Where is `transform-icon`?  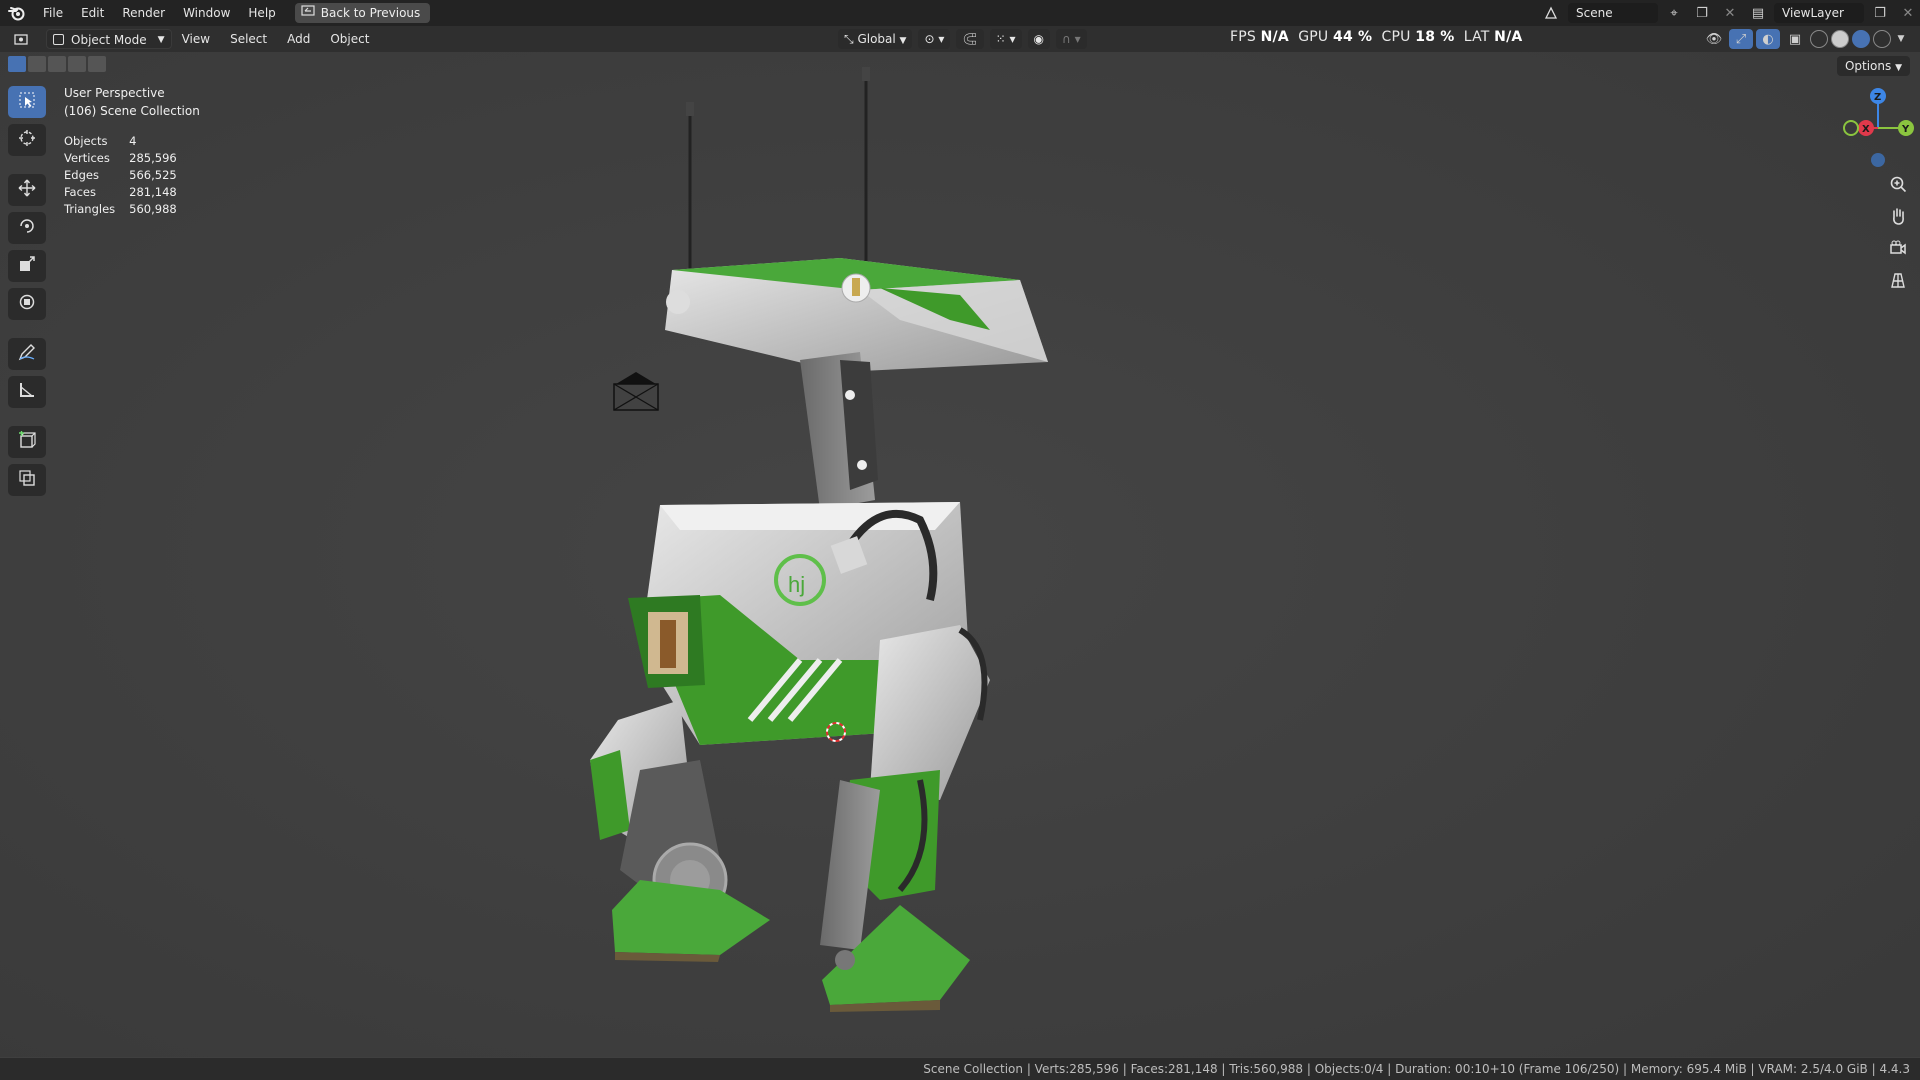
transform-icon is located at coordinates (27, 304).